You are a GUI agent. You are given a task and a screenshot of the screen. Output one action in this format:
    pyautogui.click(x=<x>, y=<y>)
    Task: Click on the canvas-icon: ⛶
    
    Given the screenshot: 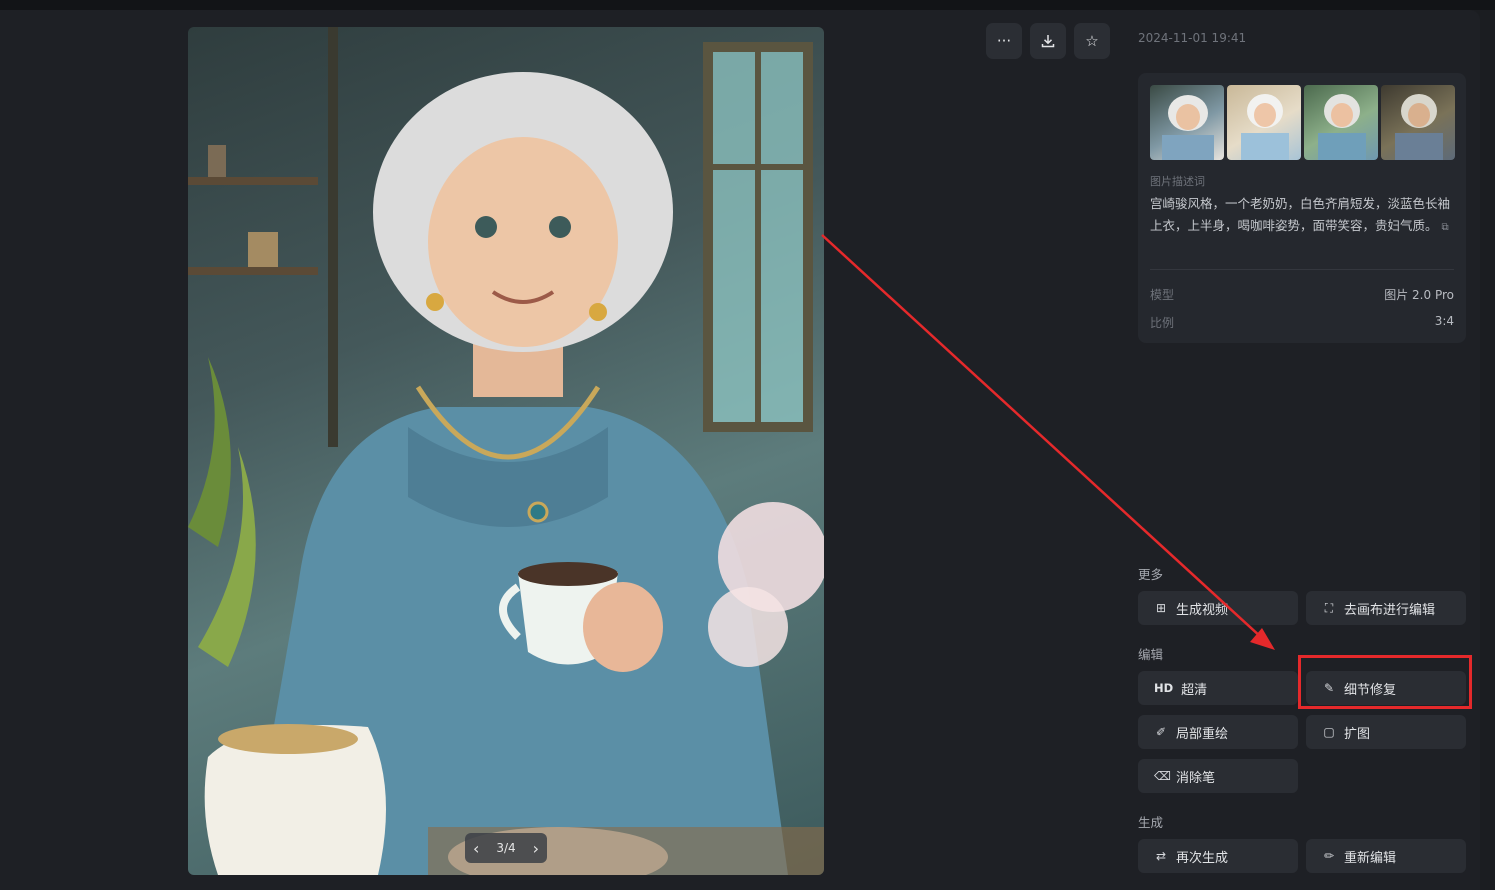 What is the action you would take?
    pyautogui.click(x=1329, y=607)
    